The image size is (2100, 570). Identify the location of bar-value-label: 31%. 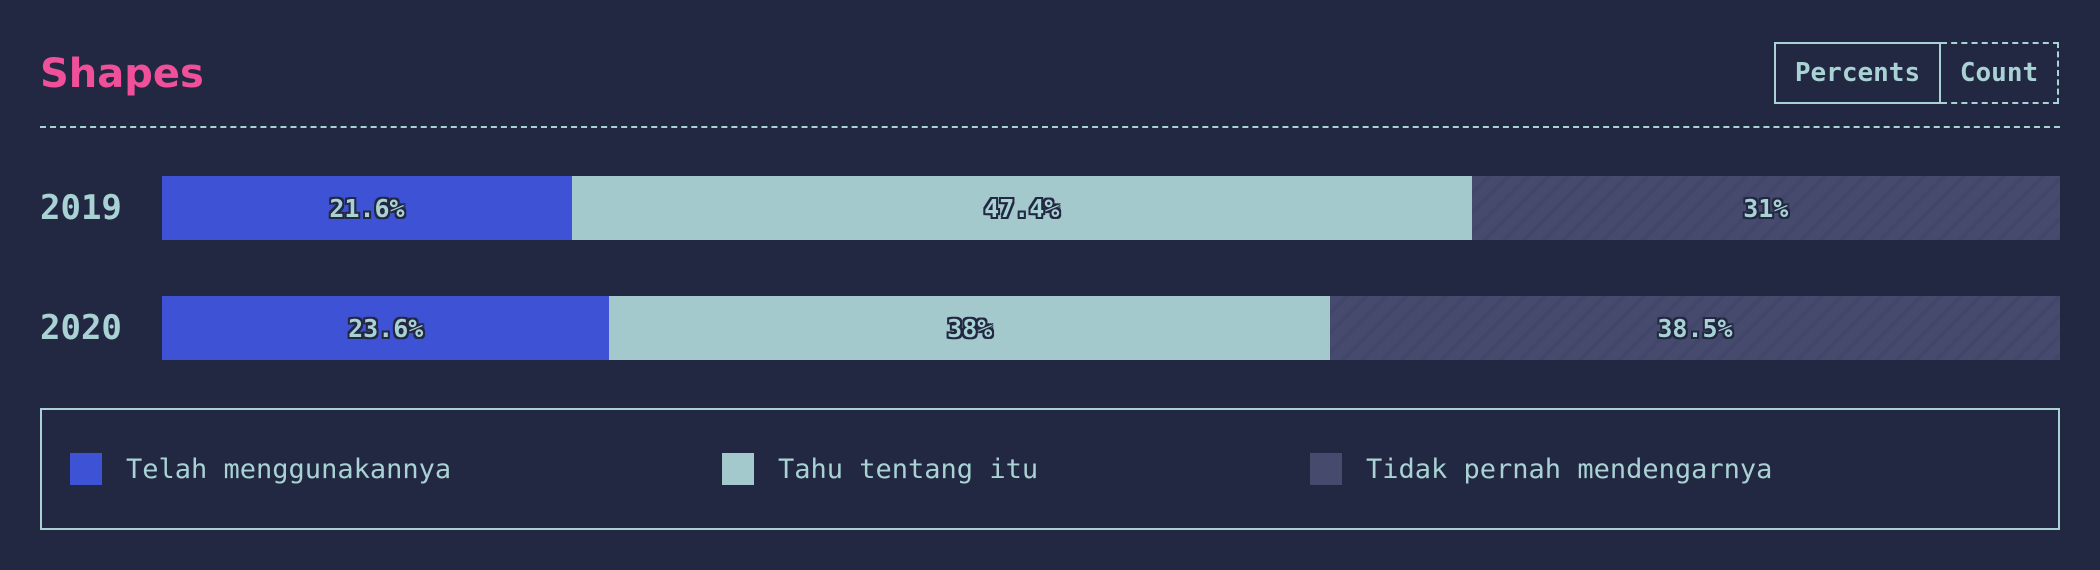
(1766, 208).